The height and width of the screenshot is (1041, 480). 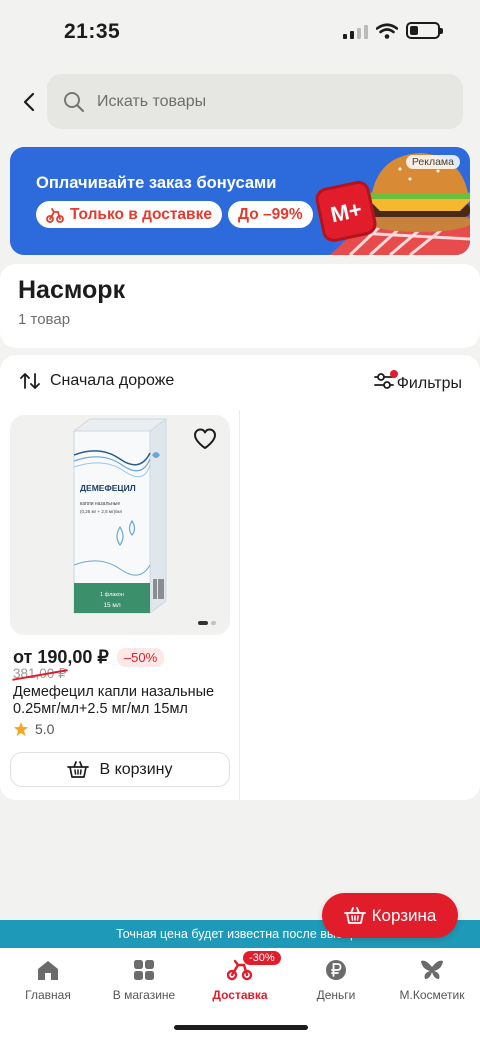 What do you see at coordinates (140, 657) in the screenshot?
I see `discount-badge: –50%` at bounding box center [140, 657].